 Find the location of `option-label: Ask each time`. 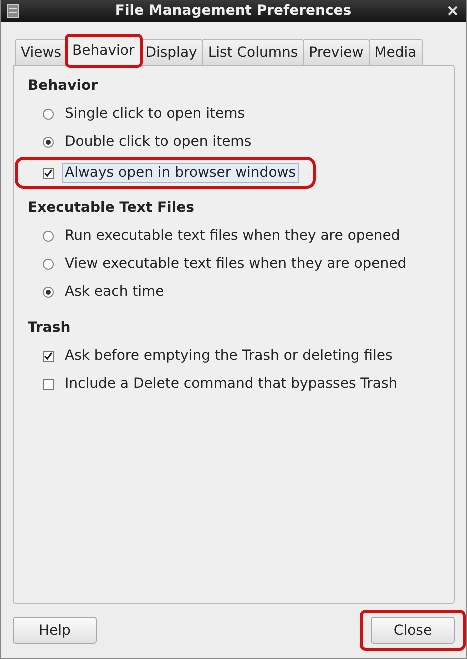

option-label: Ask each time is located at coordinates (115, 292).